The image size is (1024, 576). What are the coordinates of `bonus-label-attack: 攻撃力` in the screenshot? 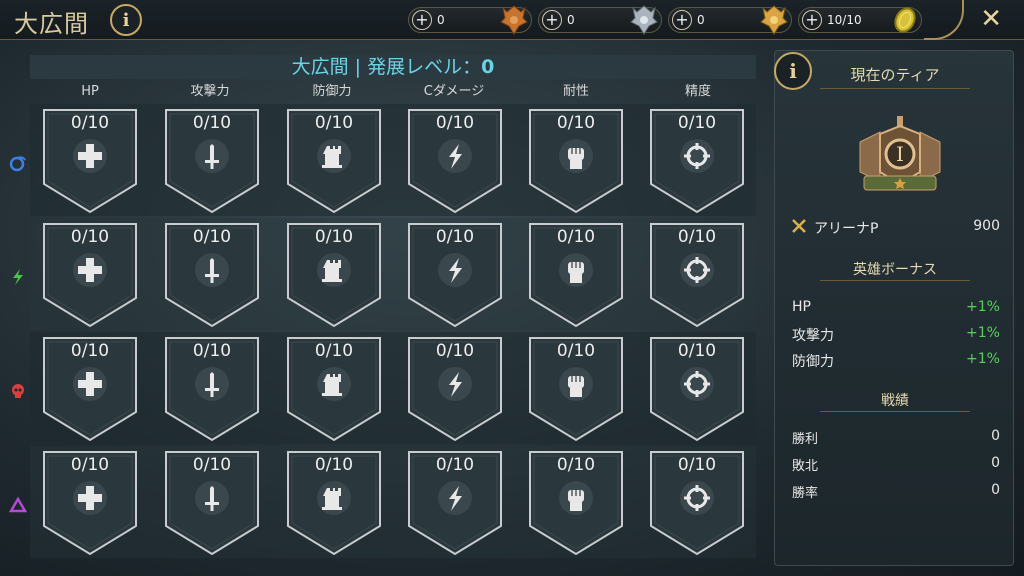 It's located at (813, 336).